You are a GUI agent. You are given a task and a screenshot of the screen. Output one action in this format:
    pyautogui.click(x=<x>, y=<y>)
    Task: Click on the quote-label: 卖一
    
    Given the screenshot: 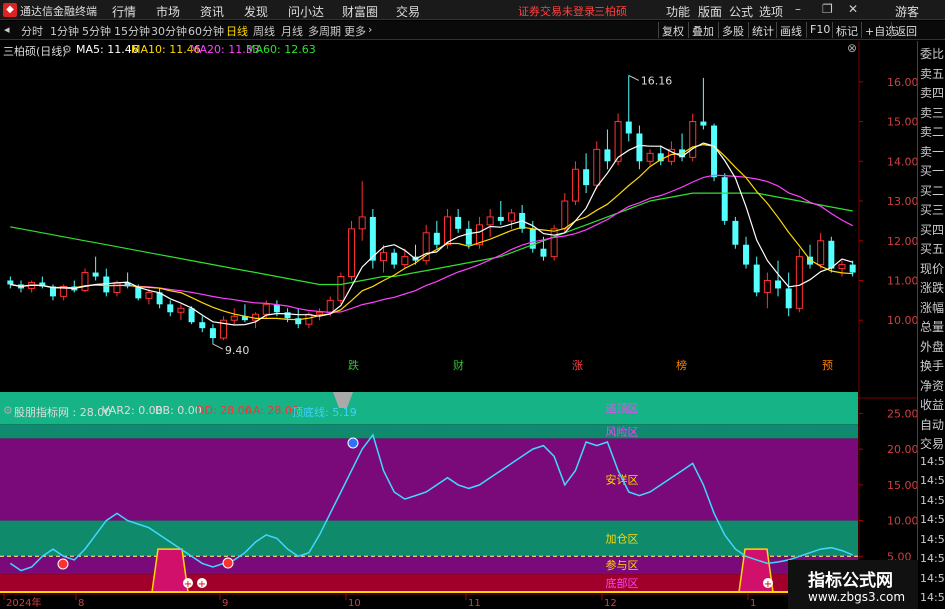 What is the action you would take?
    pyautogui.click(x=932, y=151)
    